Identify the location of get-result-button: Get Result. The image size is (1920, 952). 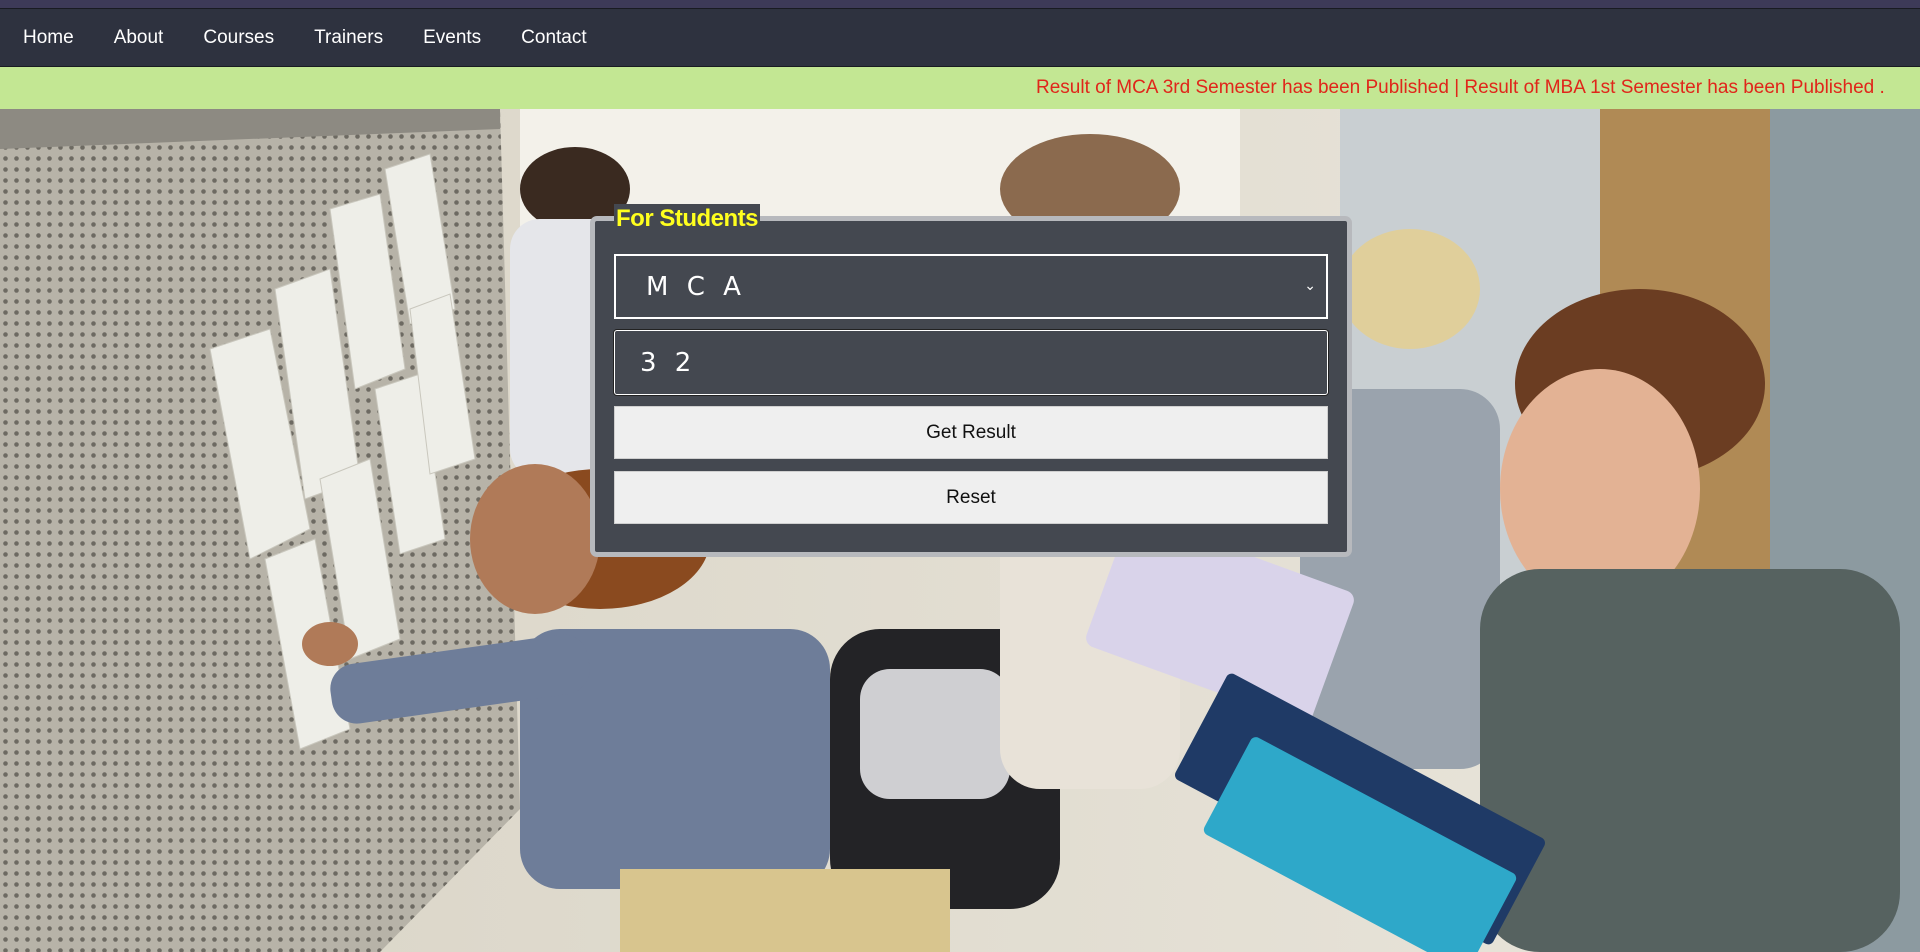
(971, 432).